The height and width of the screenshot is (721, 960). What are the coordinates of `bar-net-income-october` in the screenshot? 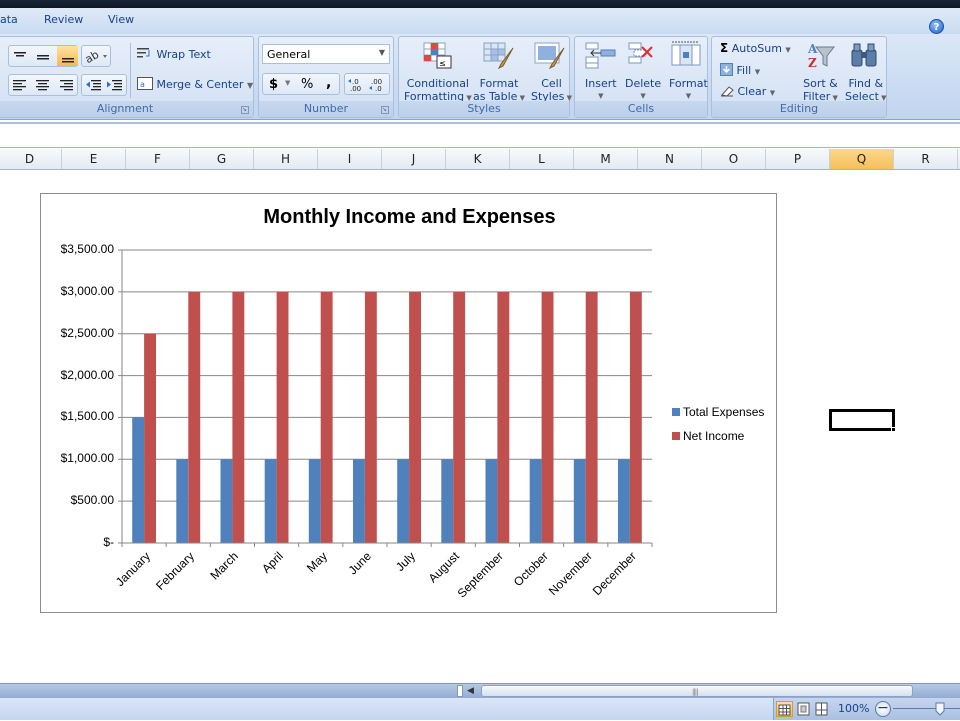 It's located at (547, 417).